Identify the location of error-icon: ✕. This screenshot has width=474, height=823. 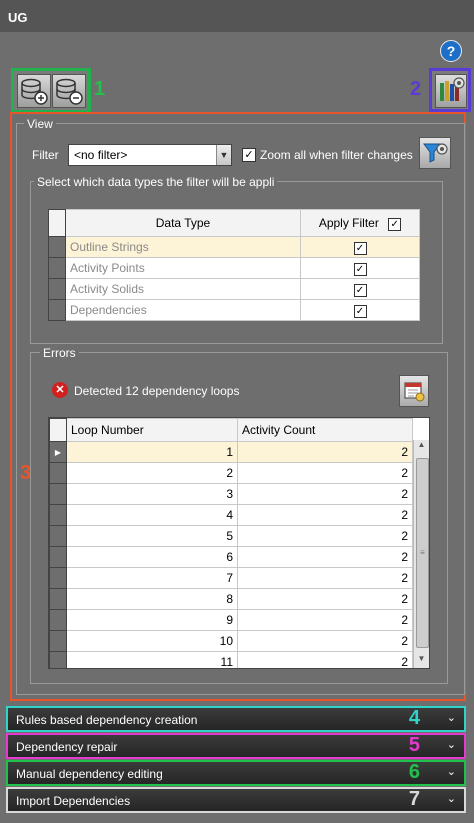
(60, 390).